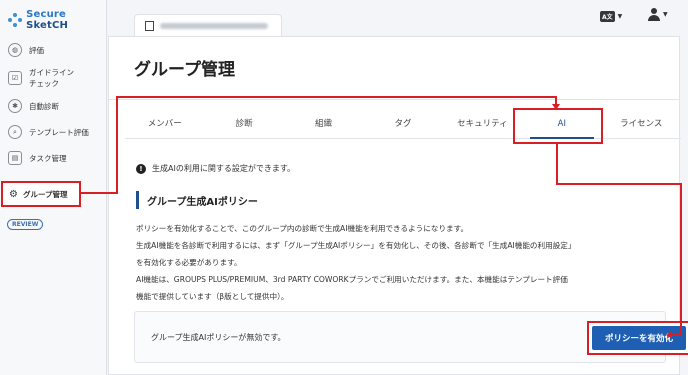  I want to click on logo-text: Secure SketCH, so click(47, 20).